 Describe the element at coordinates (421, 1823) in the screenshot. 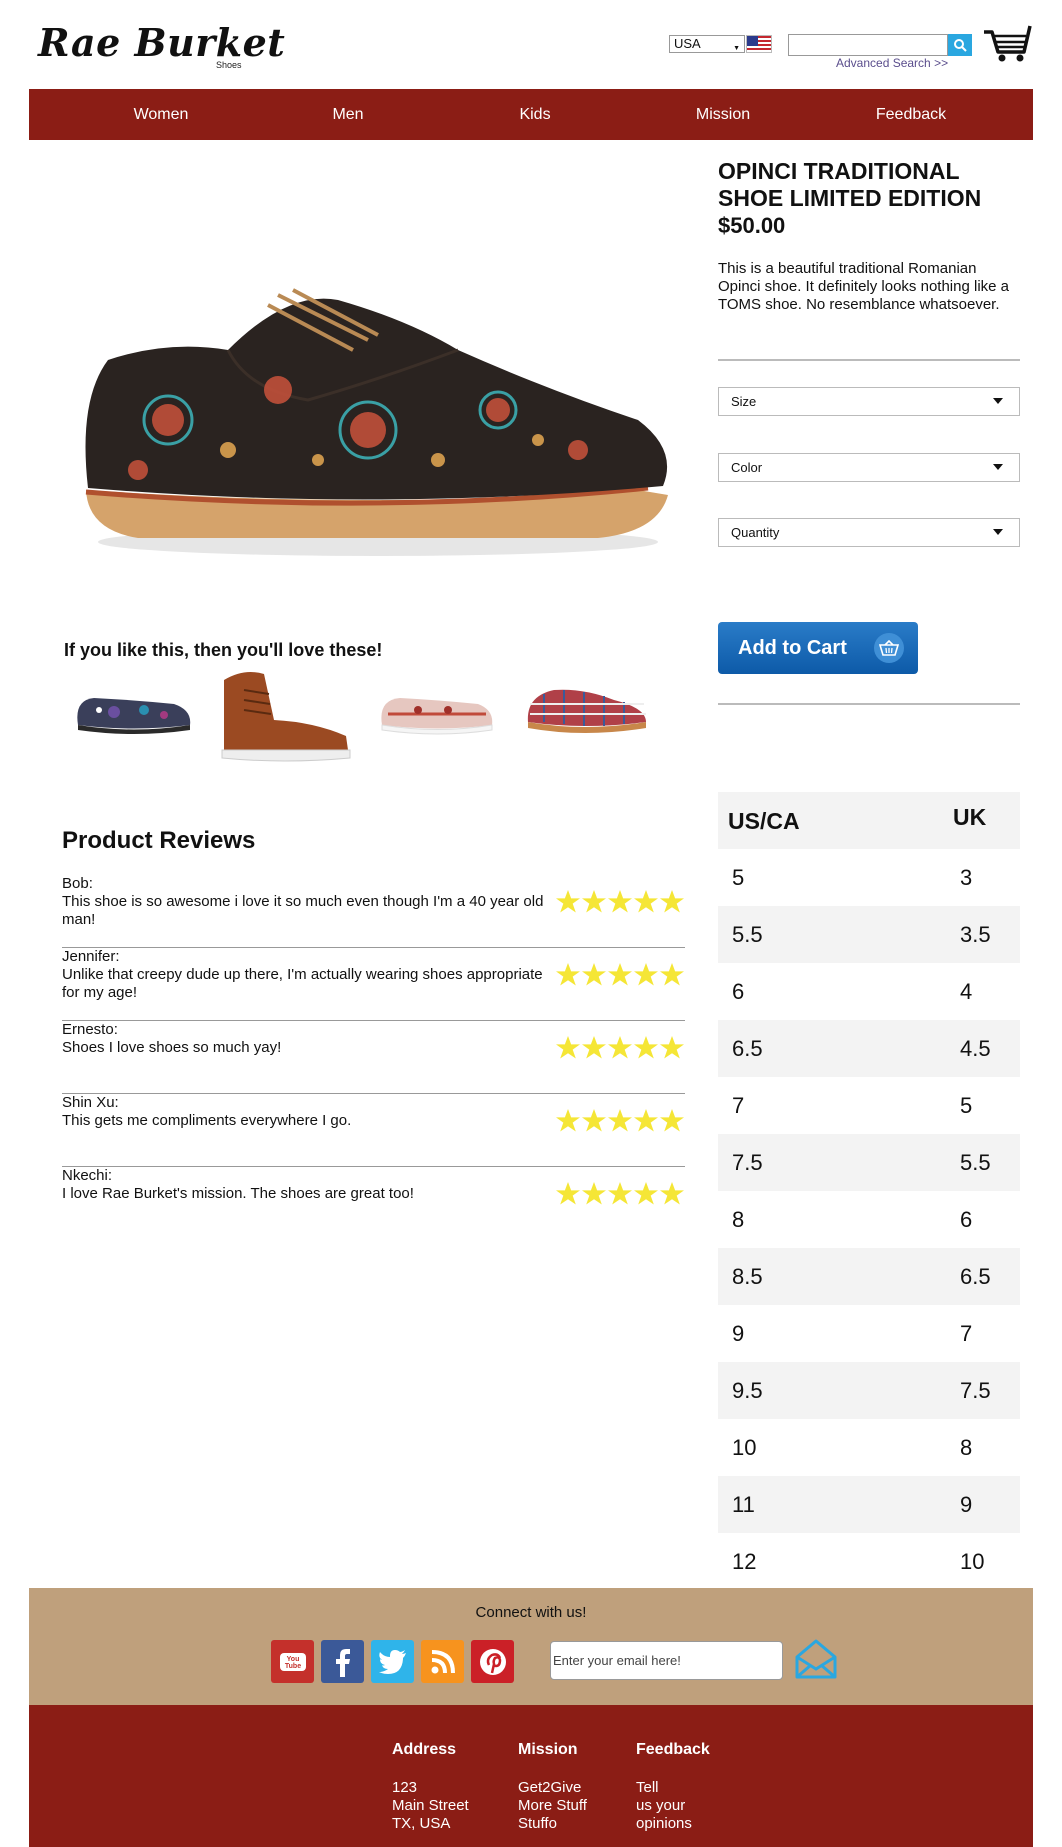

I see `footer-line: TX, USA` at that location.